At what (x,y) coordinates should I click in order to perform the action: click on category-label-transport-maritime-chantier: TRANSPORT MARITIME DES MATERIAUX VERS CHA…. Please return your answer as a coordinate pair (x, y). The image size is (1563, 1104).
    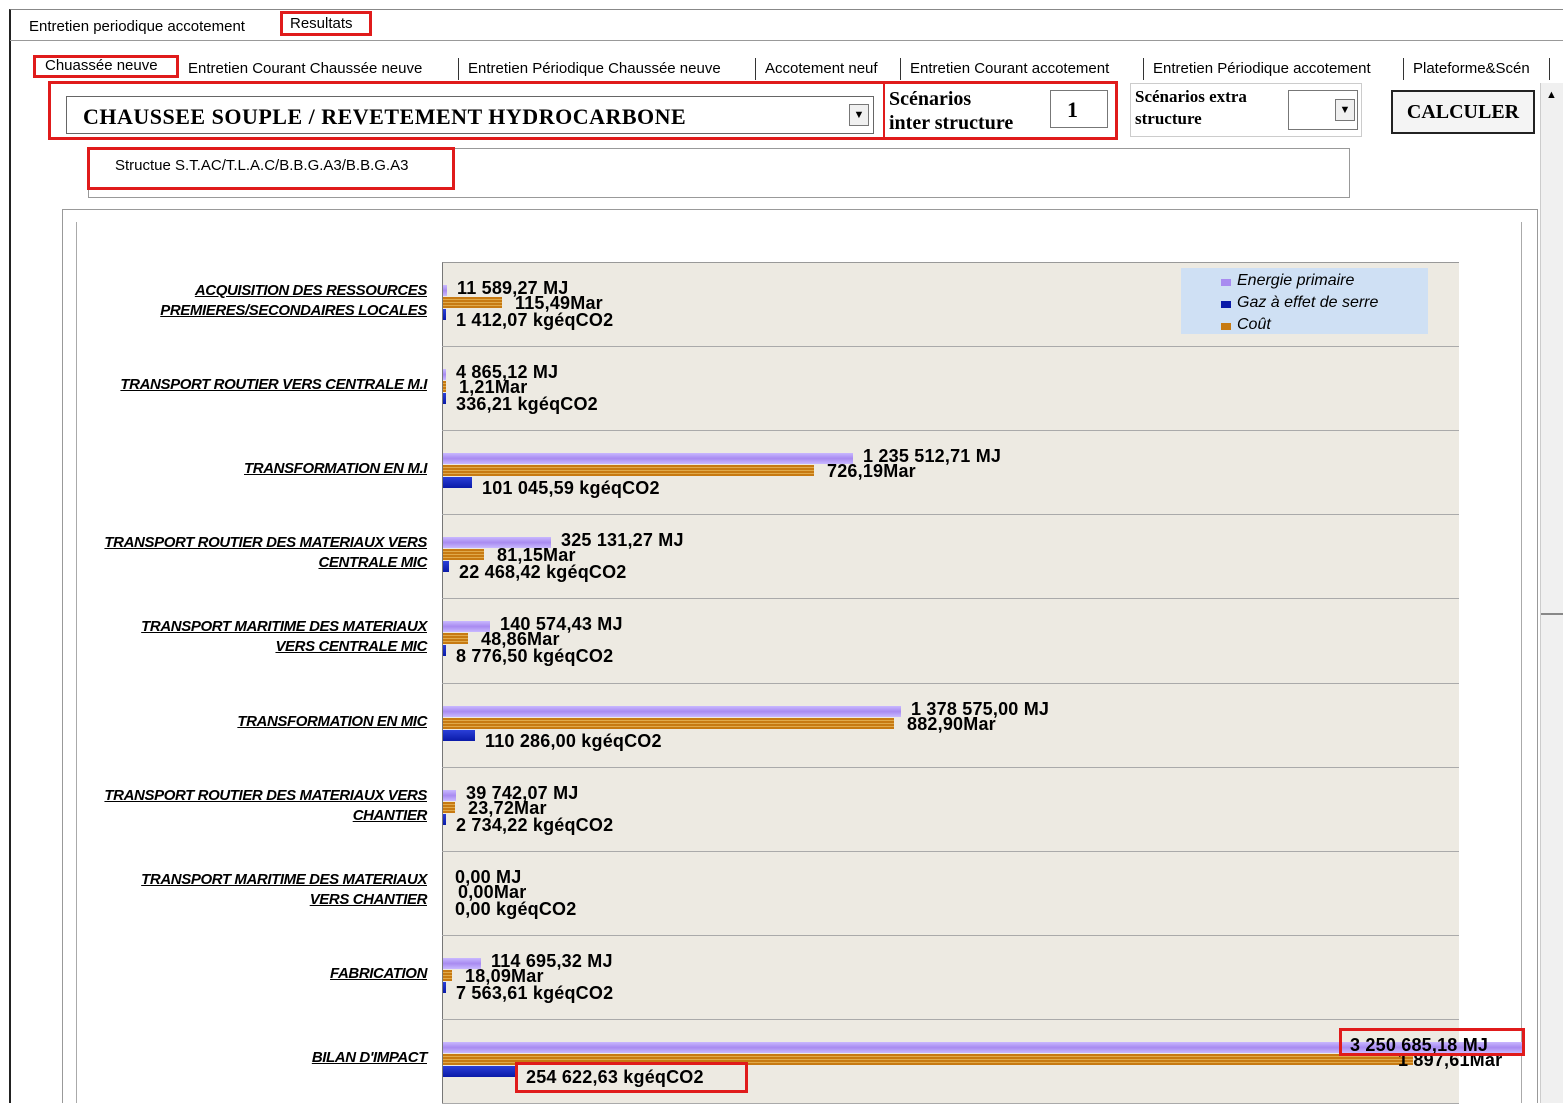
    Looking at the image, I should click on (284, 889).